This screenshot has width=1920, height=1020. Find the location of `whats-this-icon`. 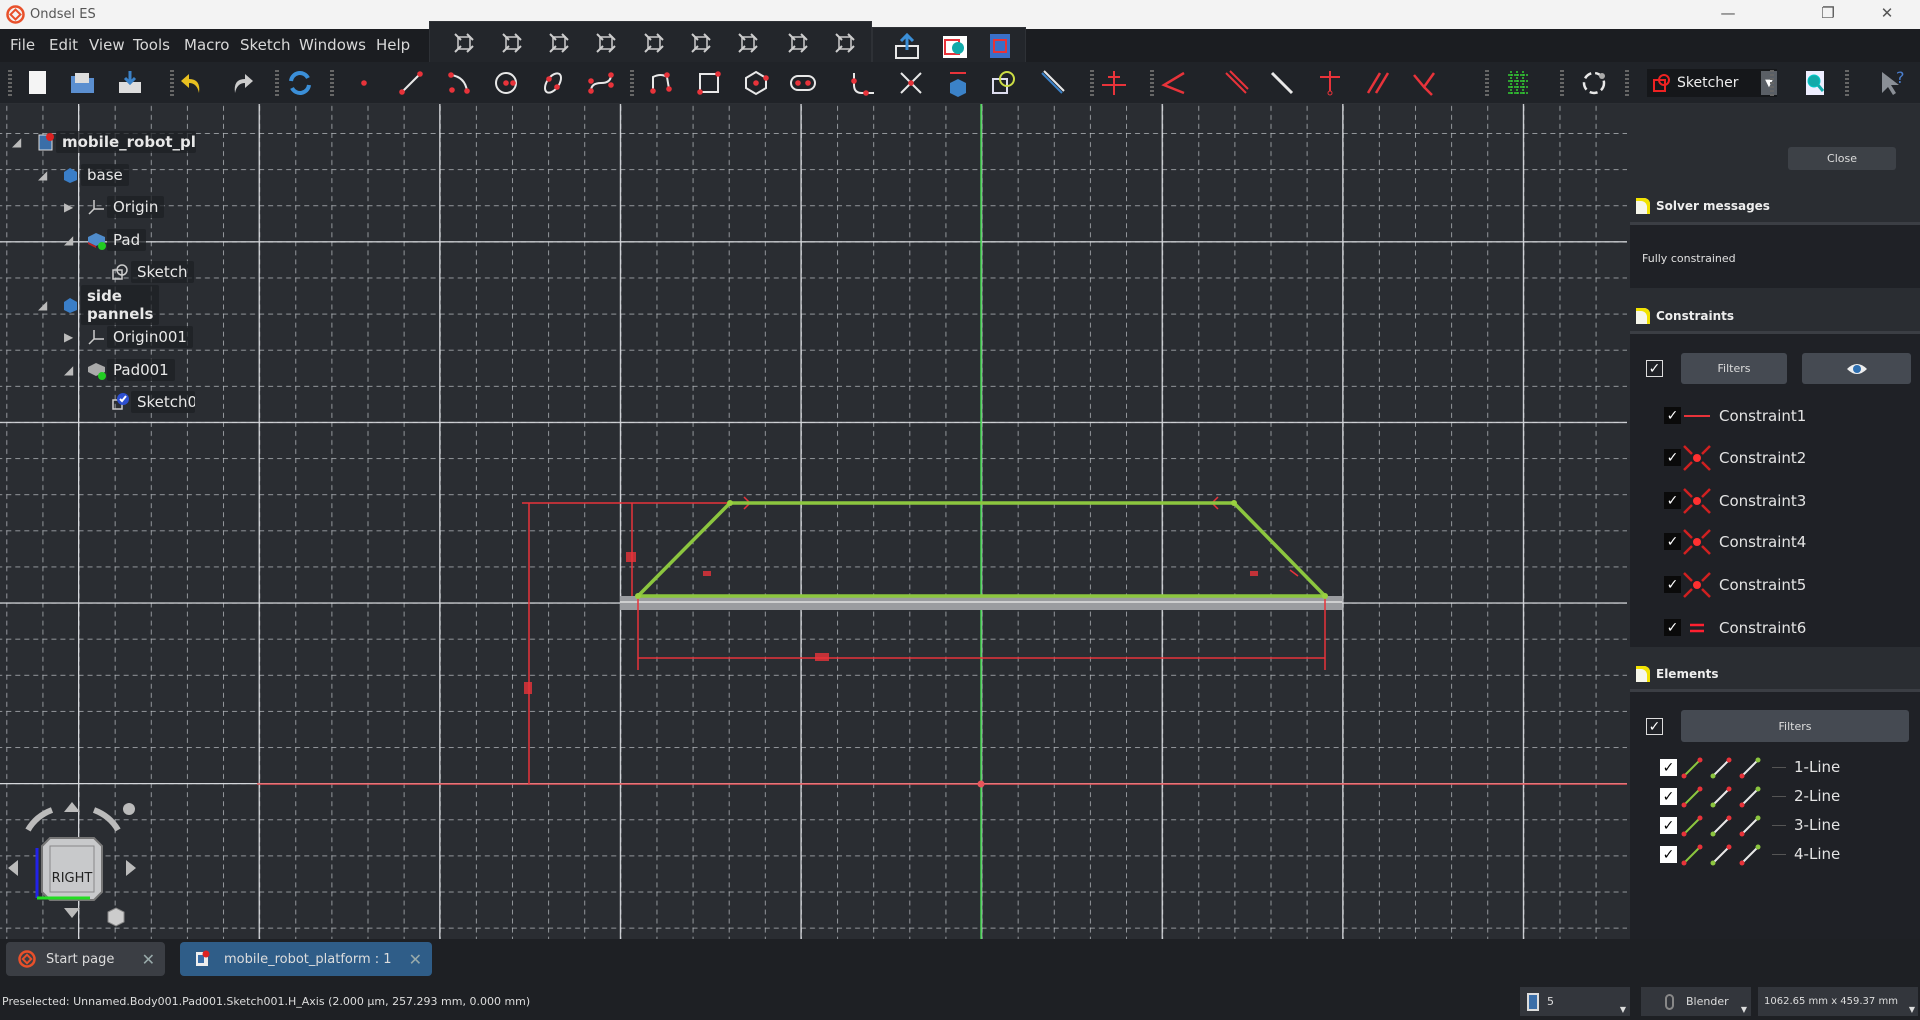

whats-this-icon is located at coordinates (1815, 83).